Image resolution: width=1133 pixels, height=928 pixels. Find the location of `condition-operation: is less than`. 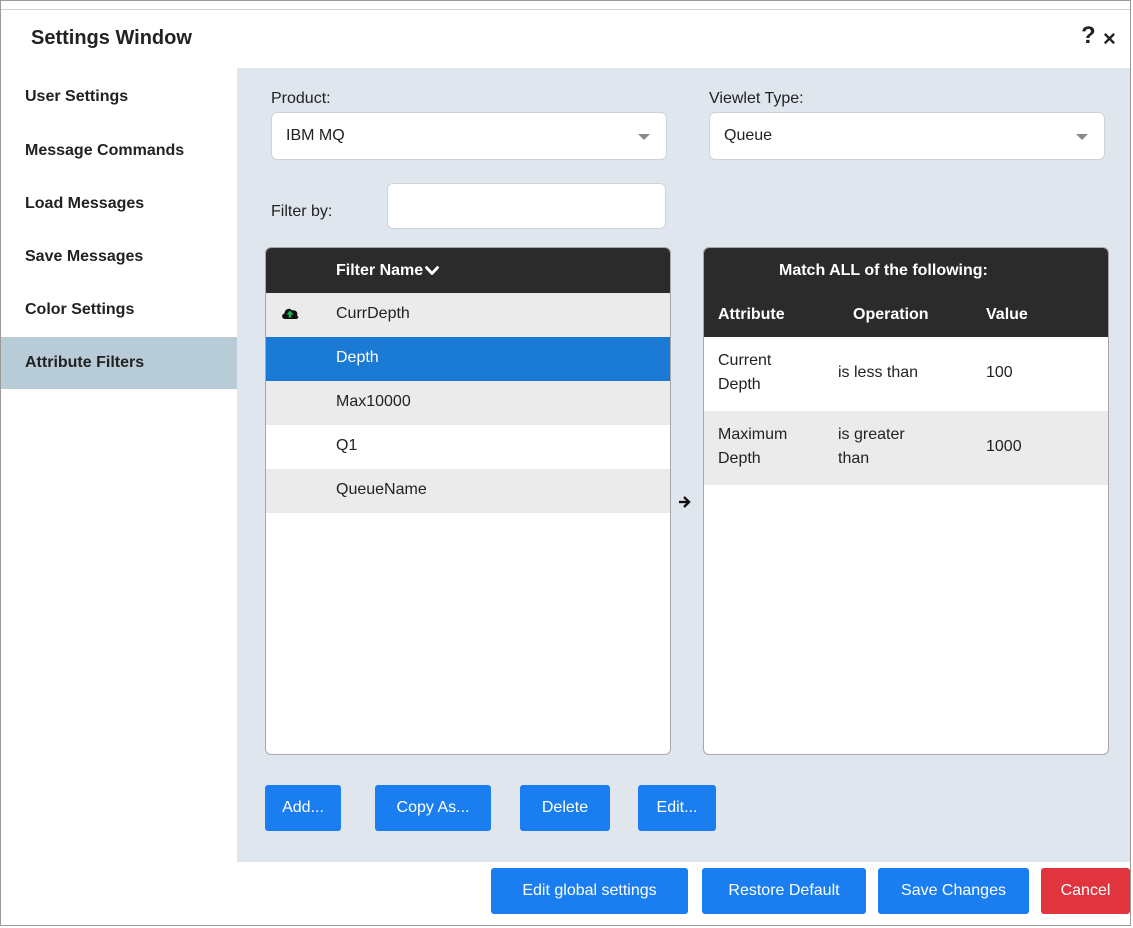

condition-operation: is less than is located at coordinates (878, 372).